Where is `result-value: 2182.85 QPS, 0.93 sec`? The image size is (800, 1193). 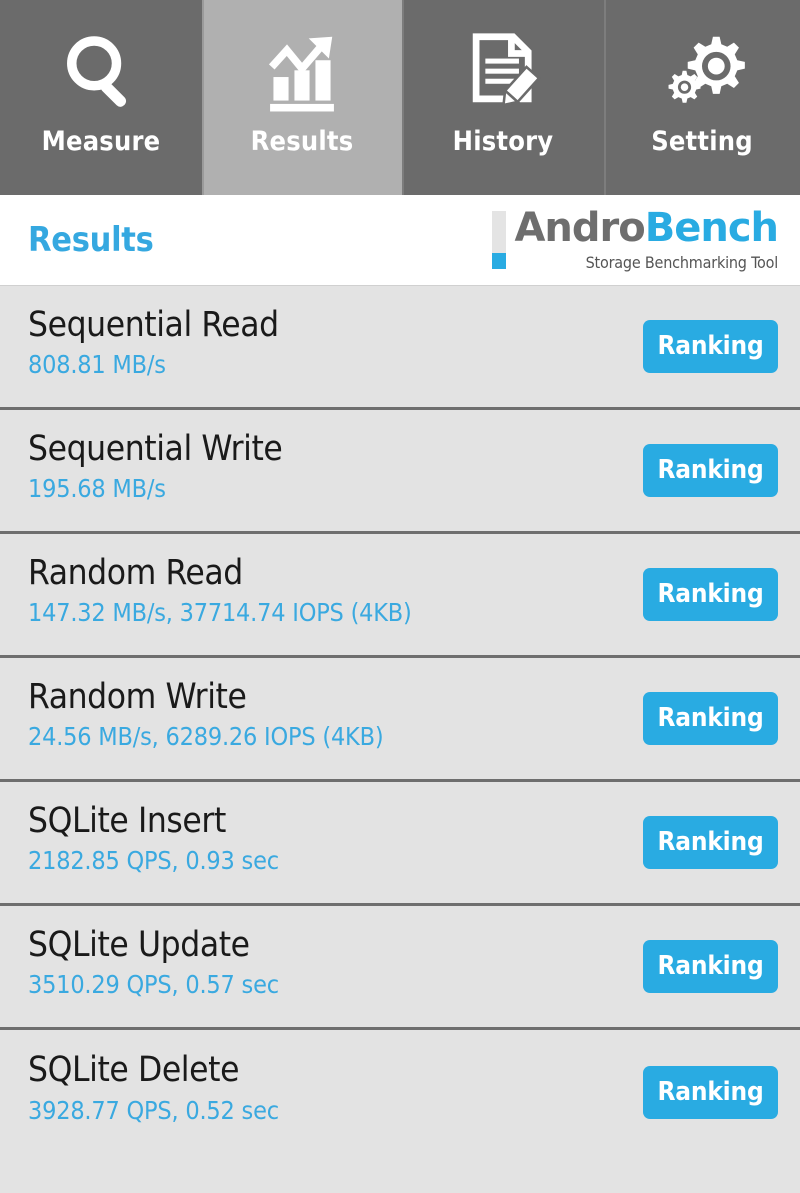 result-value: 2182.85 QPS, 0.93 sec is located at coordinates (153, 861).